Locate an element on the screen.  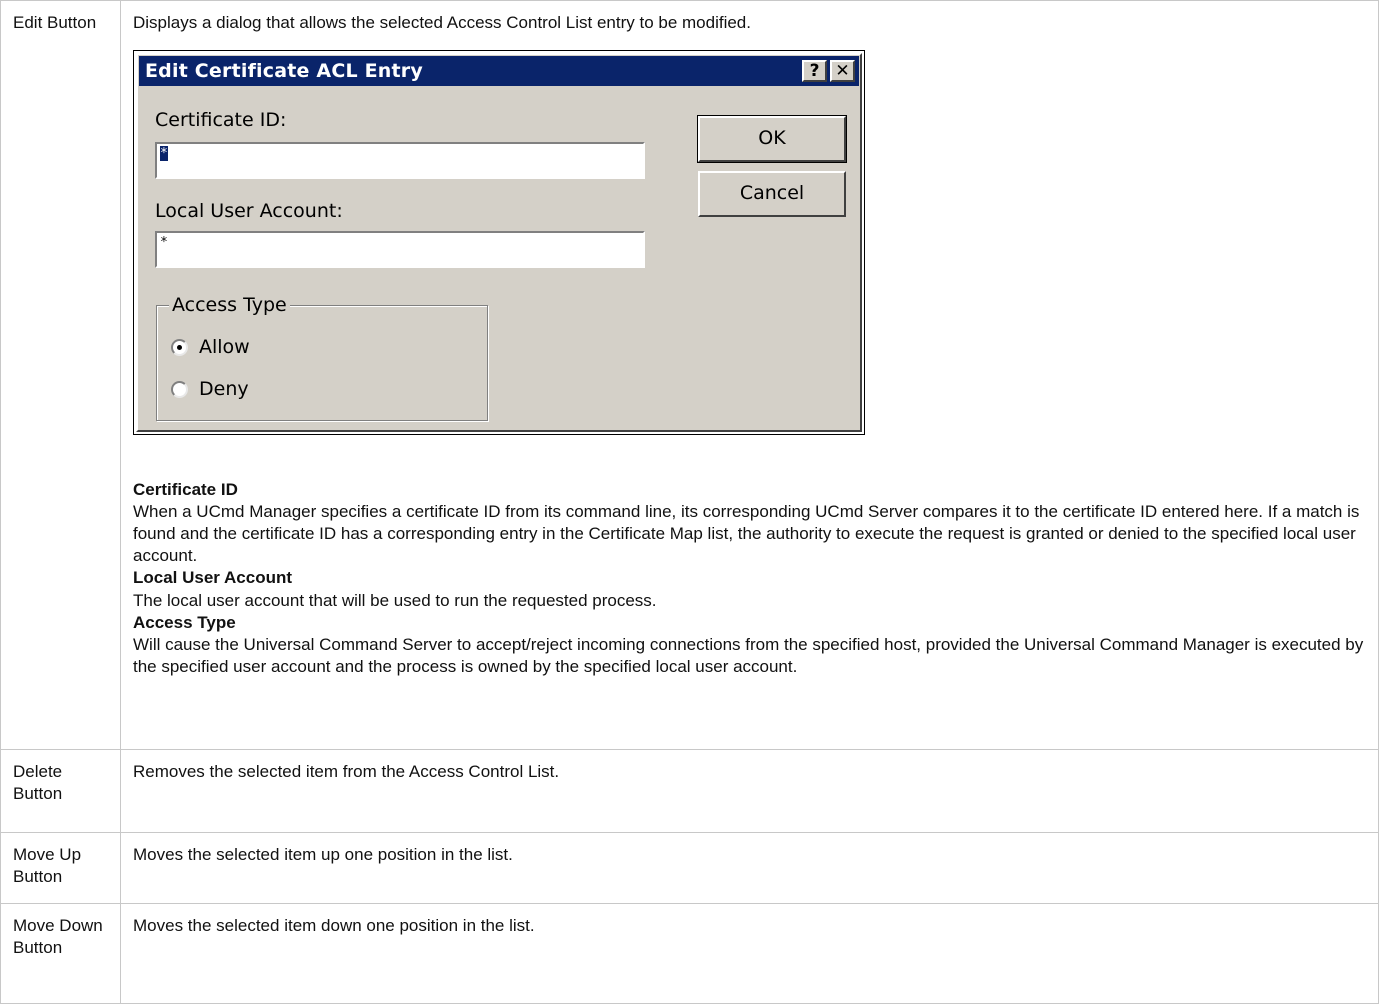
deny-radio-option: Deny is located at coordinates (210, 389).